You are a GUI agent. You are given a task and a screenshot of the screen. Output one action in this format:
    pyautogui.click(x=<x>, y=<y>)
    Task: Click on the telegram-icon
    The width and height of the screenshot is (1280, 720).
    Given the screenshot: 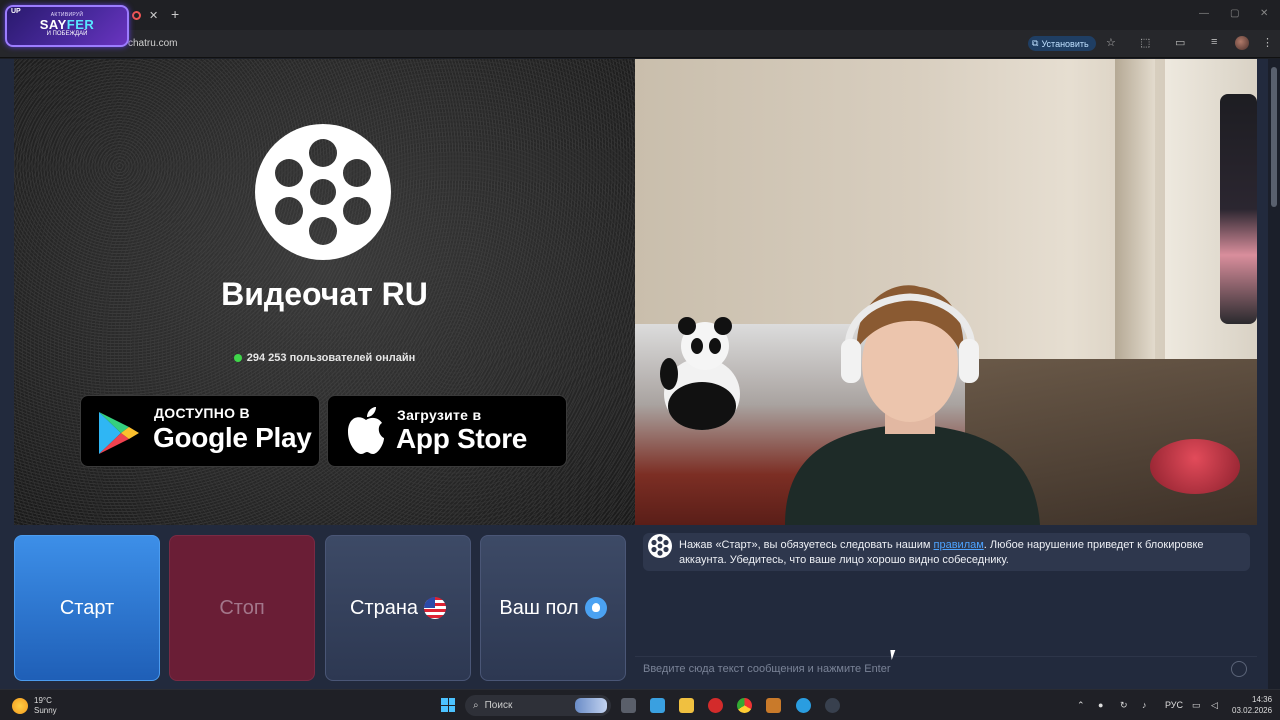 What is the action you would take?
    pyautogui.click(x=803, y=705)
    